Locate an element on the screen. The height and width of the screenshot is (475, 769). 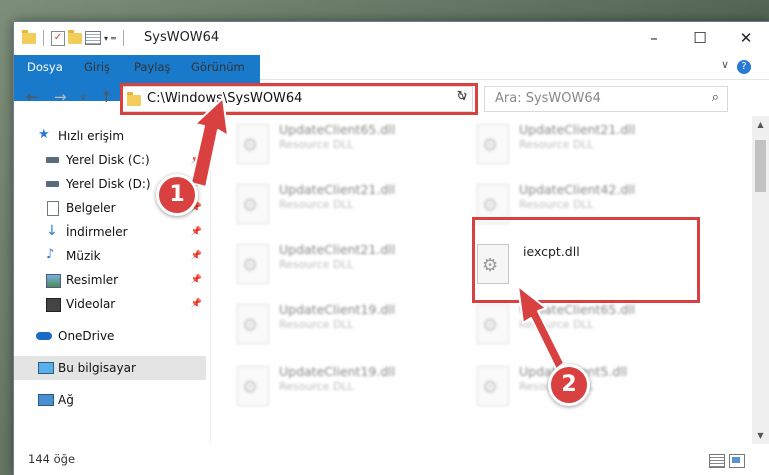
callout-step-2: 2 is located at coordinates (569, 385).